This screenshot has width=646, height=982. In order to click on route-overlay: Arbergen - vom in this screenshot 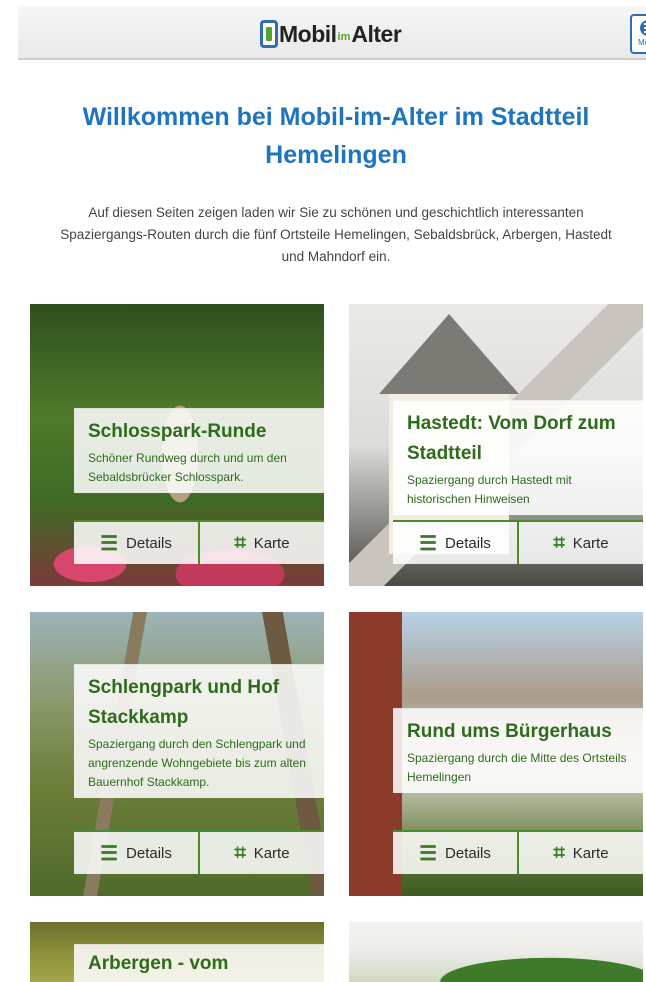, I will do `click(199, 963)`.